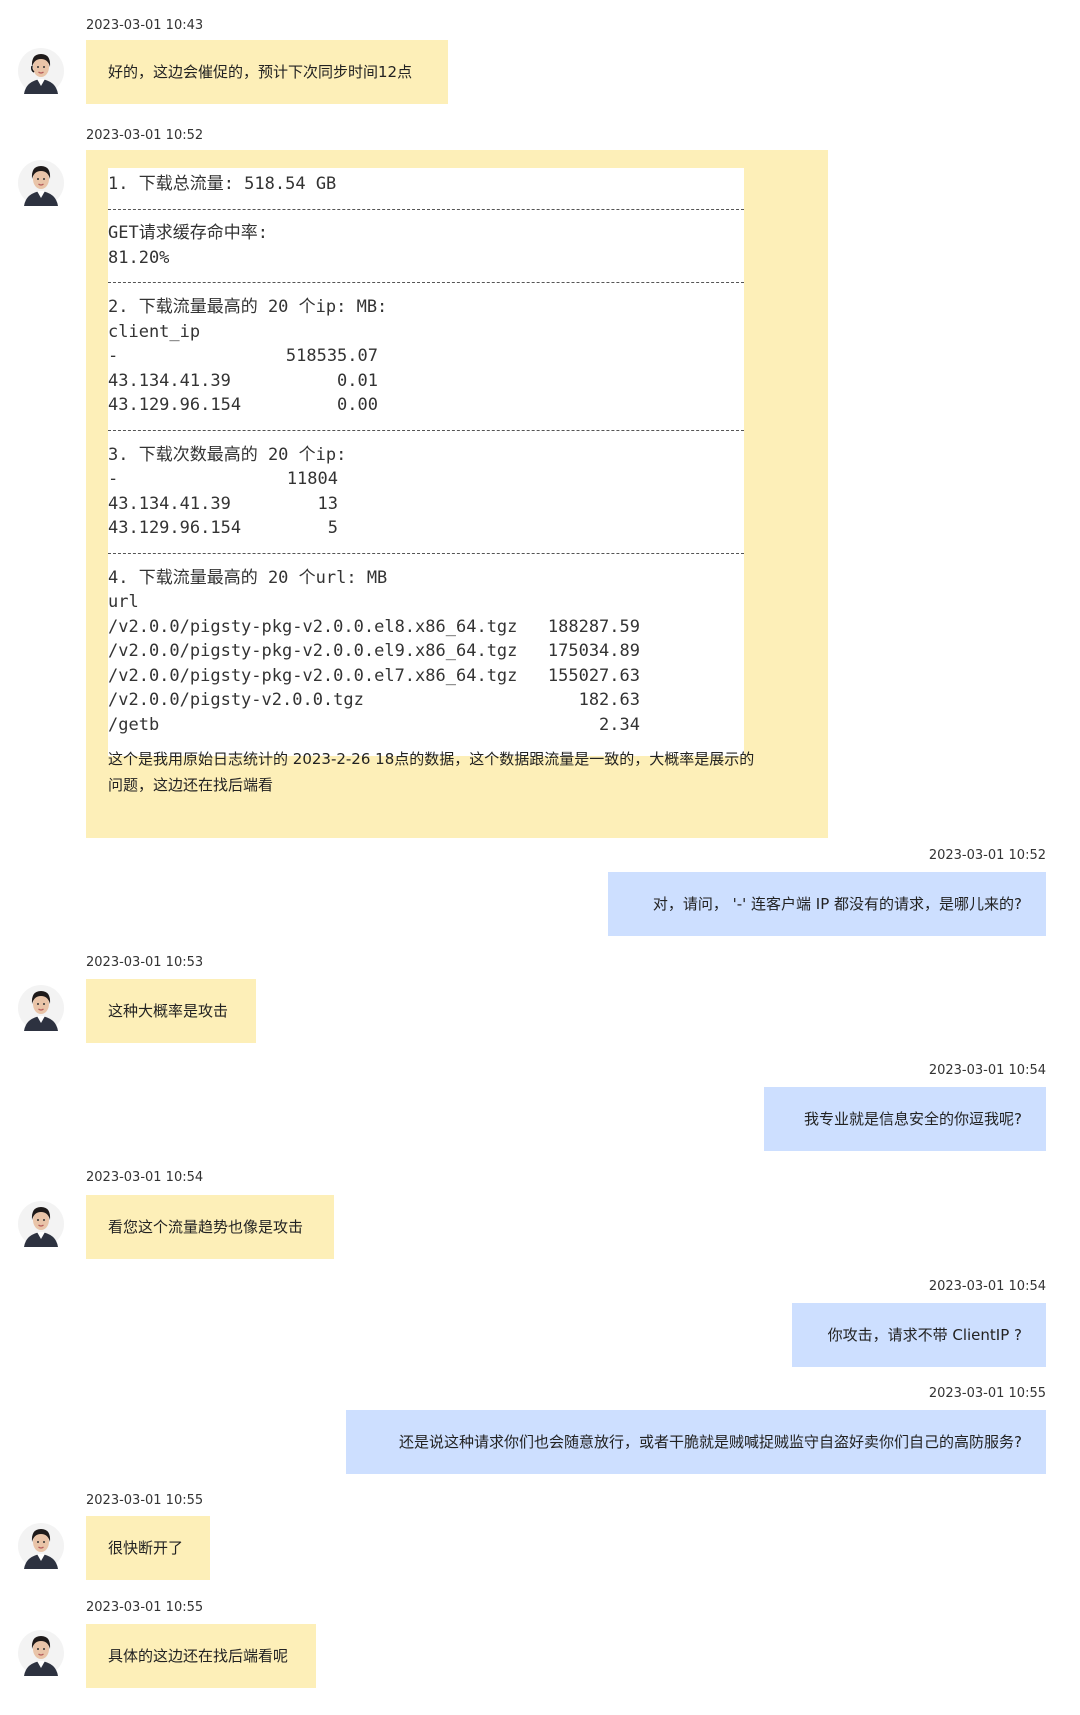  What do you see at coordinates (248, 306) in the screenshot?
I see `report-section-title: 2. 下载流量最高的 20 个ip: MB:` at bounding box center [248, 306].